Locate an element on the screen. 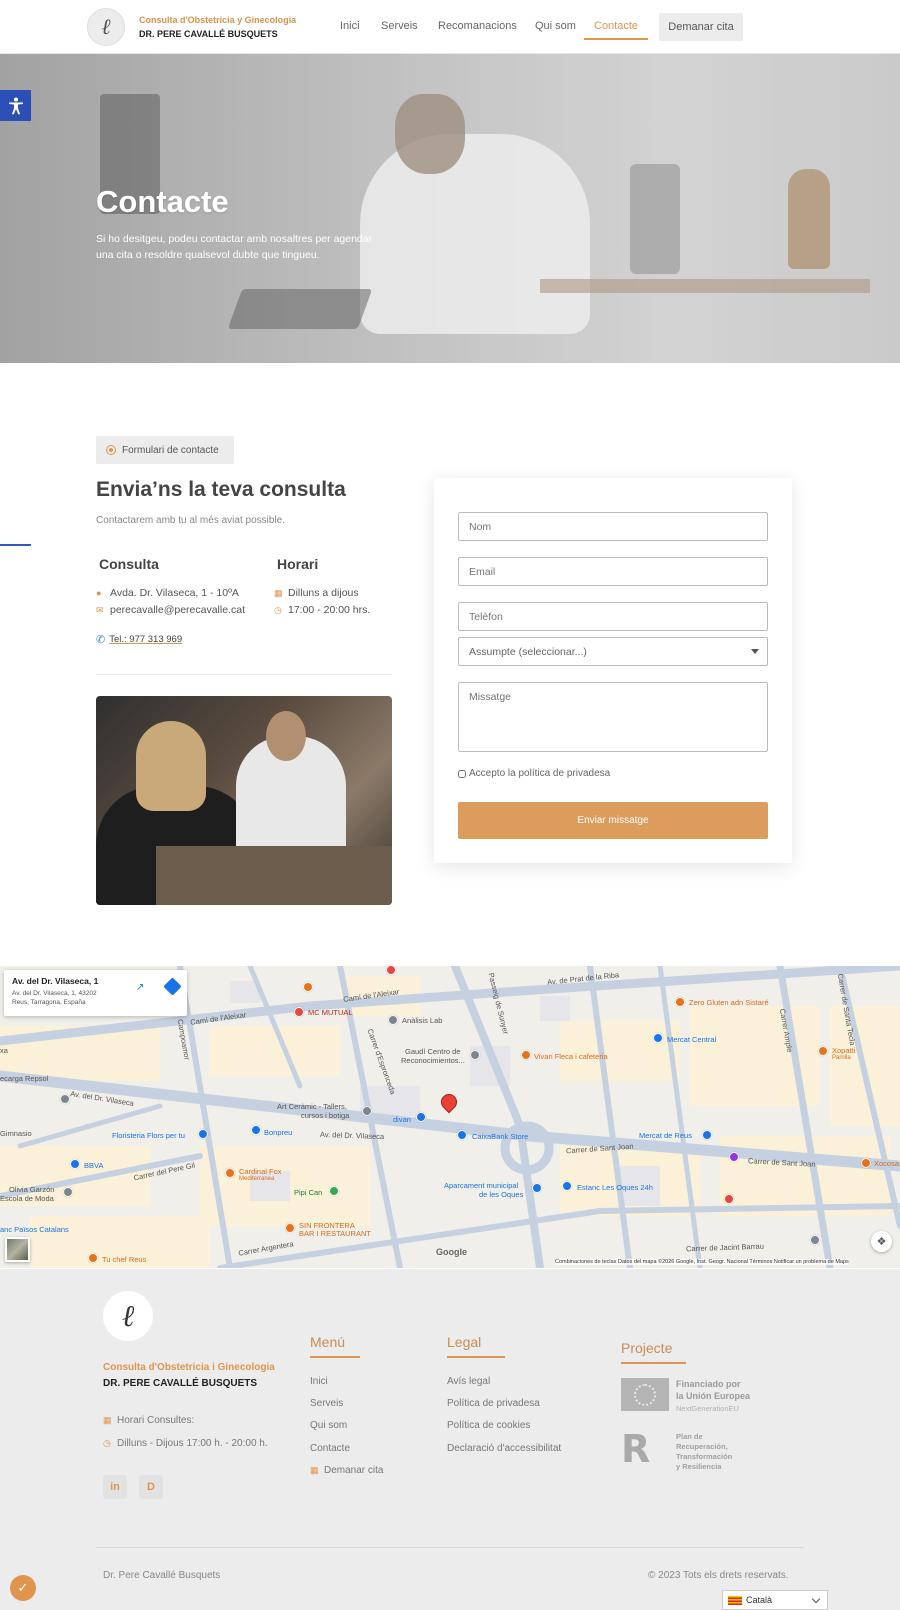  map-label: MC MUTUAL is located at coordinates (330, 1012).